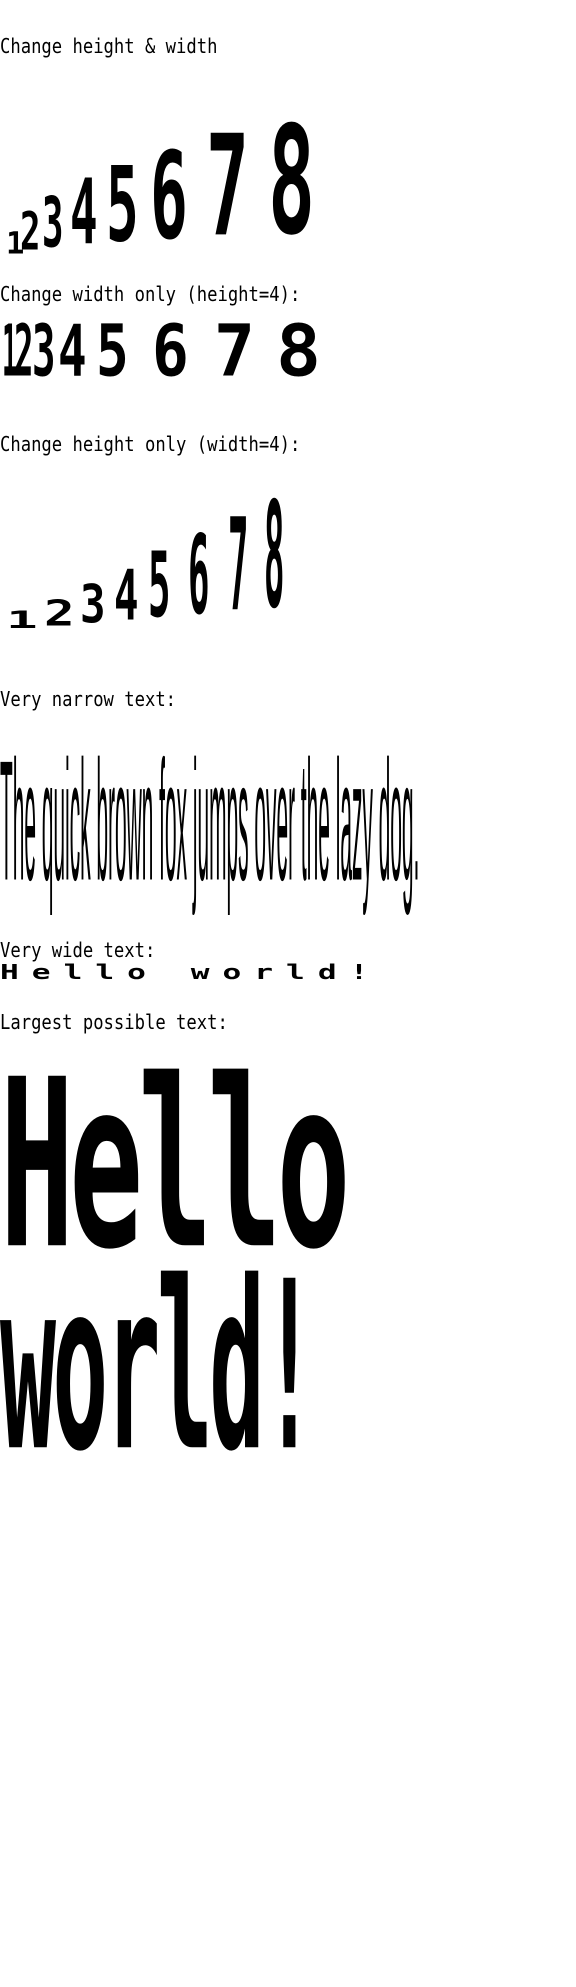 The height and width of the screenshot is (1987, 576). What do you see at coordinates (22, 620) in the screenshot?
I see `digit-1: 1` at bounding box center [22, 620].